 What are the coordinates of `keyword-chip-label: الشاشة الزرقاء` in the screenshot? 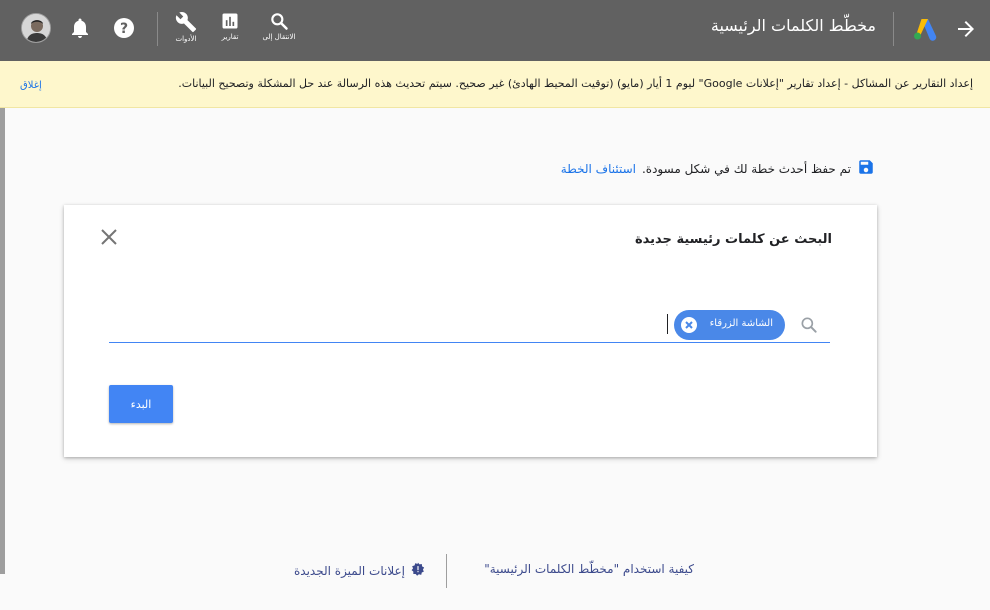 It's located at (741, 323).